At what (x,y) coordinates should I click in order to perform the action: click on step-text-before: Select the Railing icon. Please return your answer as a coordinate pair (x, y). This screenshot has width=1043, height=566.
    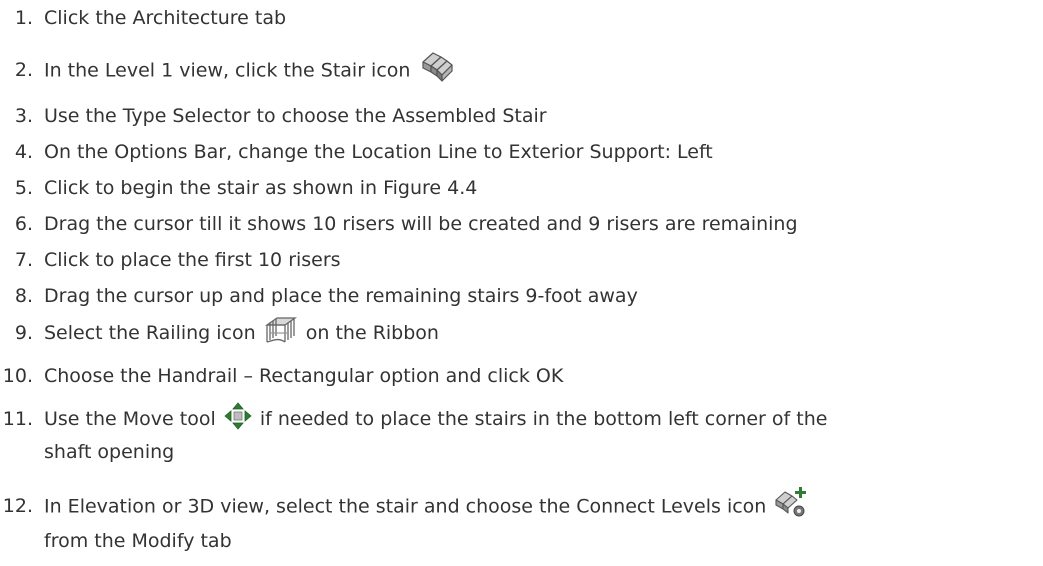
    Looking at the image, I should click on (150, 333).